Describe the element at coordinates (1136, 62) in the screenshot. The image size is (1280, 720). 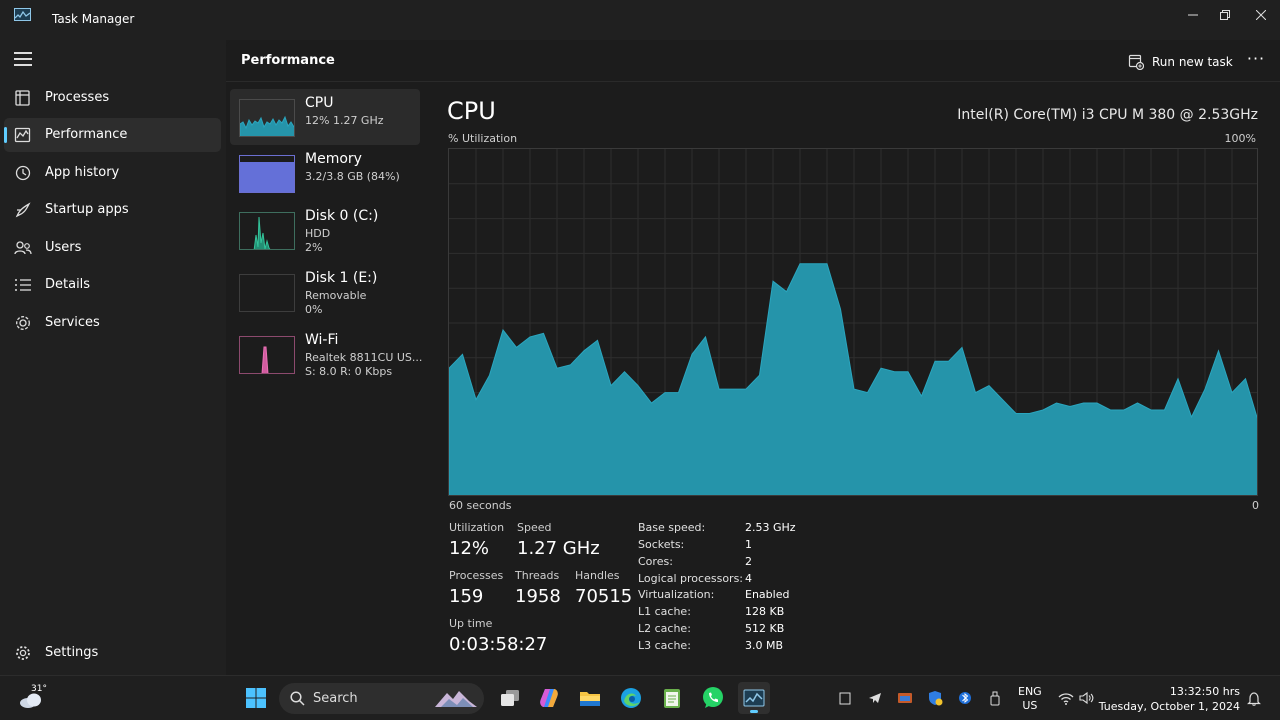
I see `run-task-icon` at that location.